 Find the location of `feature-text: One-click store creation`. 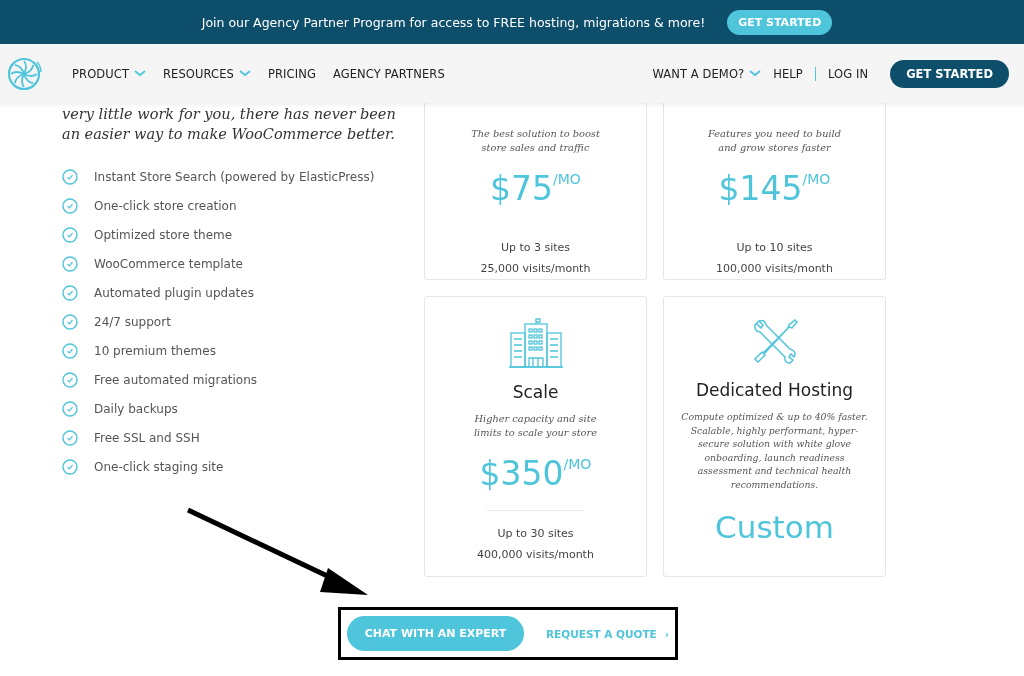

feature-text: One-click store creation is located at coordinates (165, 205).